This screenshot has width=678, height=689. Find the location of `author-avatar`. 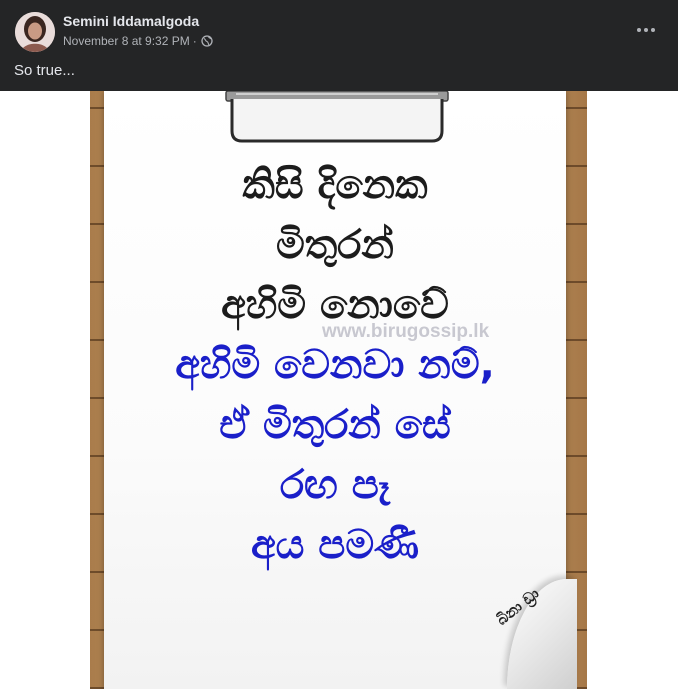

author-avatar is located at coordinates (35, 32).